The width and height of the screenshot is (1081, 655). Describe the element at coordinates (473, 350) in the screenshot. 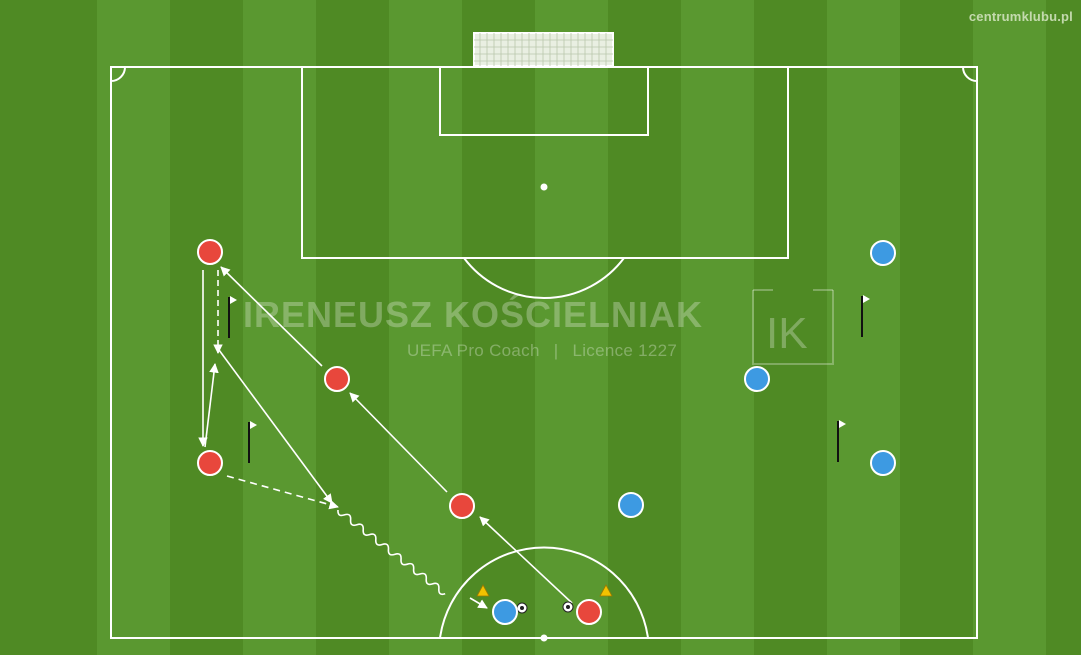

I see `watermark-role: UEFA Pro Coach` at that location.